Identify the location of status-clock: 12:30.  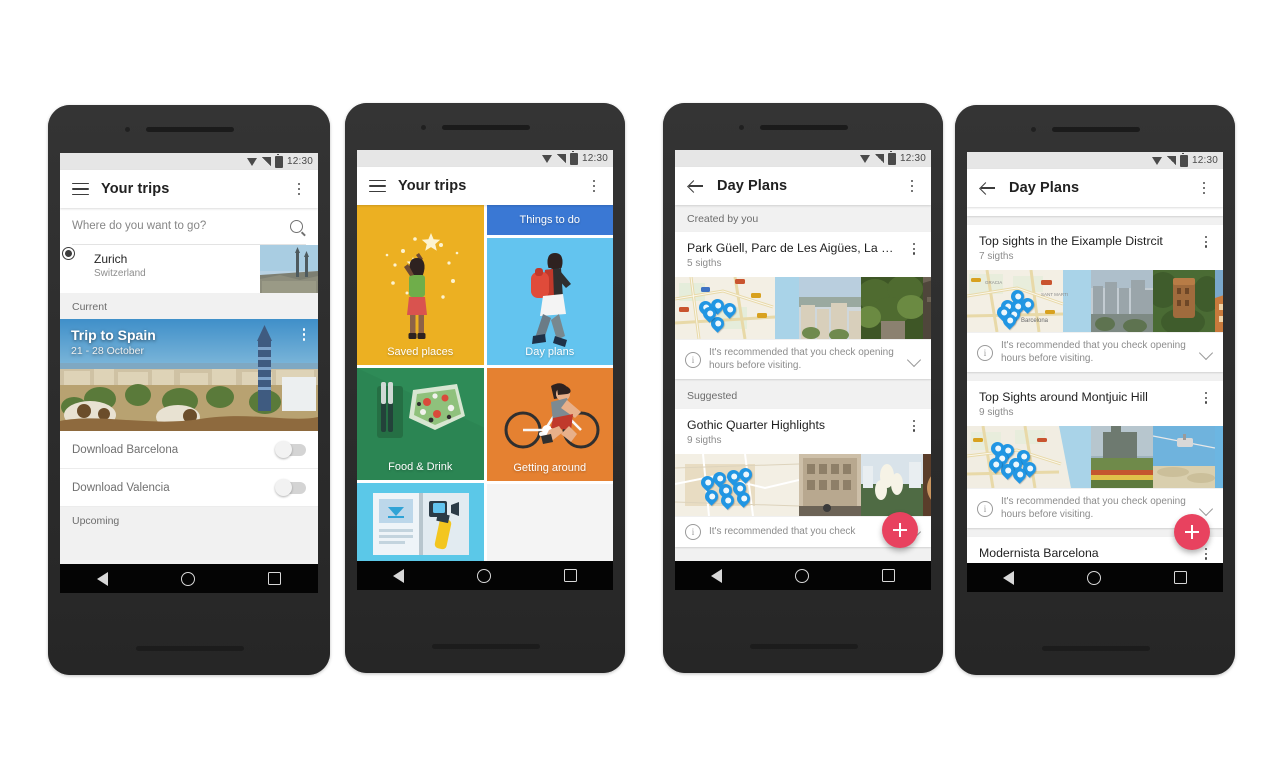
(299, 161).